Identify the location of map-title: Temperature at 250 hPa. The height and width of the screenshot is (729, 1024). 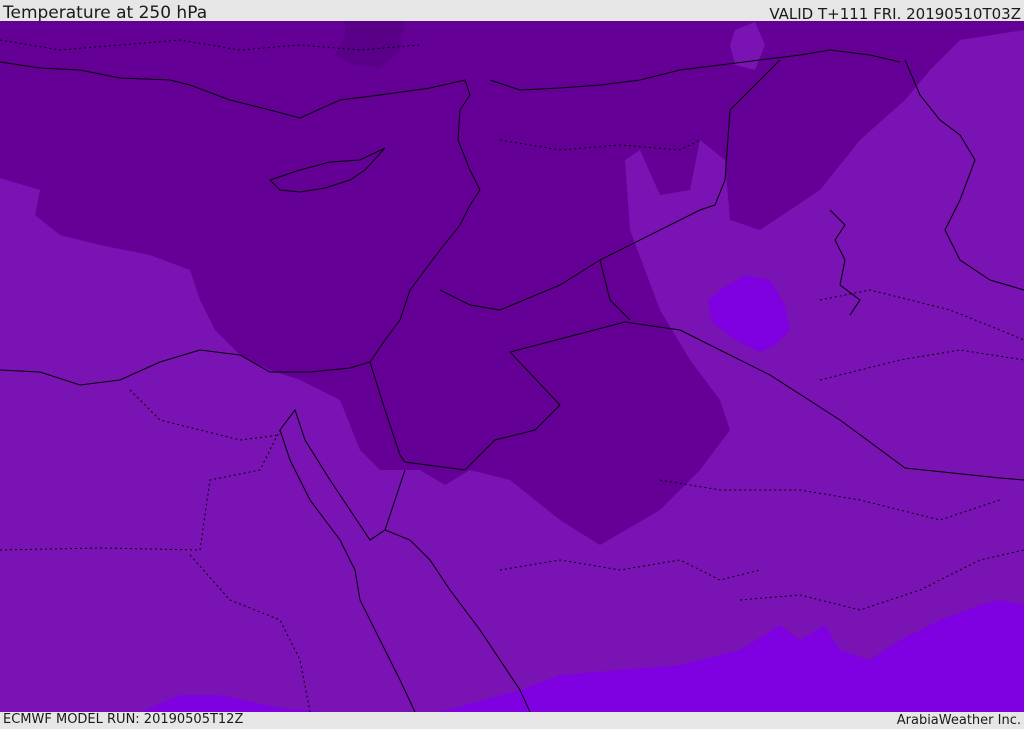
(105, 13).